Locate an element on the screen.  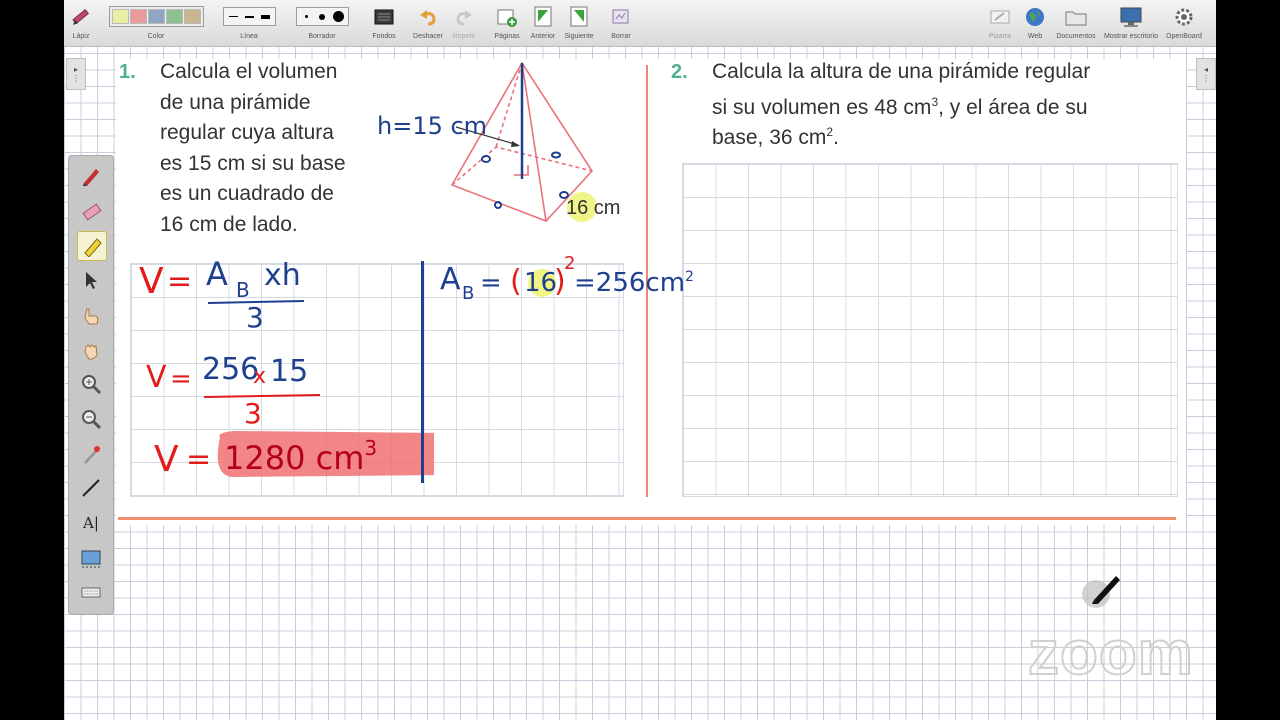
screen-capture-icon is located at coordinates (91, 559).